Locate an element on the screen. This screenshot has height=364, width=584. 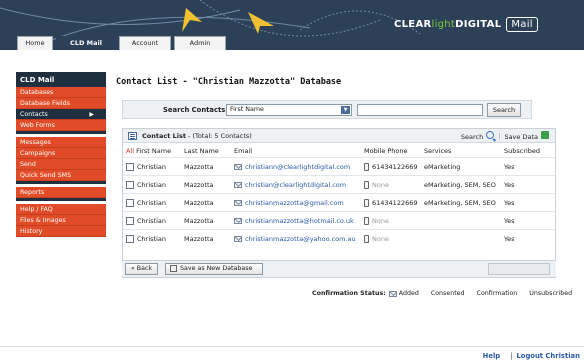
sidebar-item-help-faq: Help / FAQ is located at coordinates (61, 209).